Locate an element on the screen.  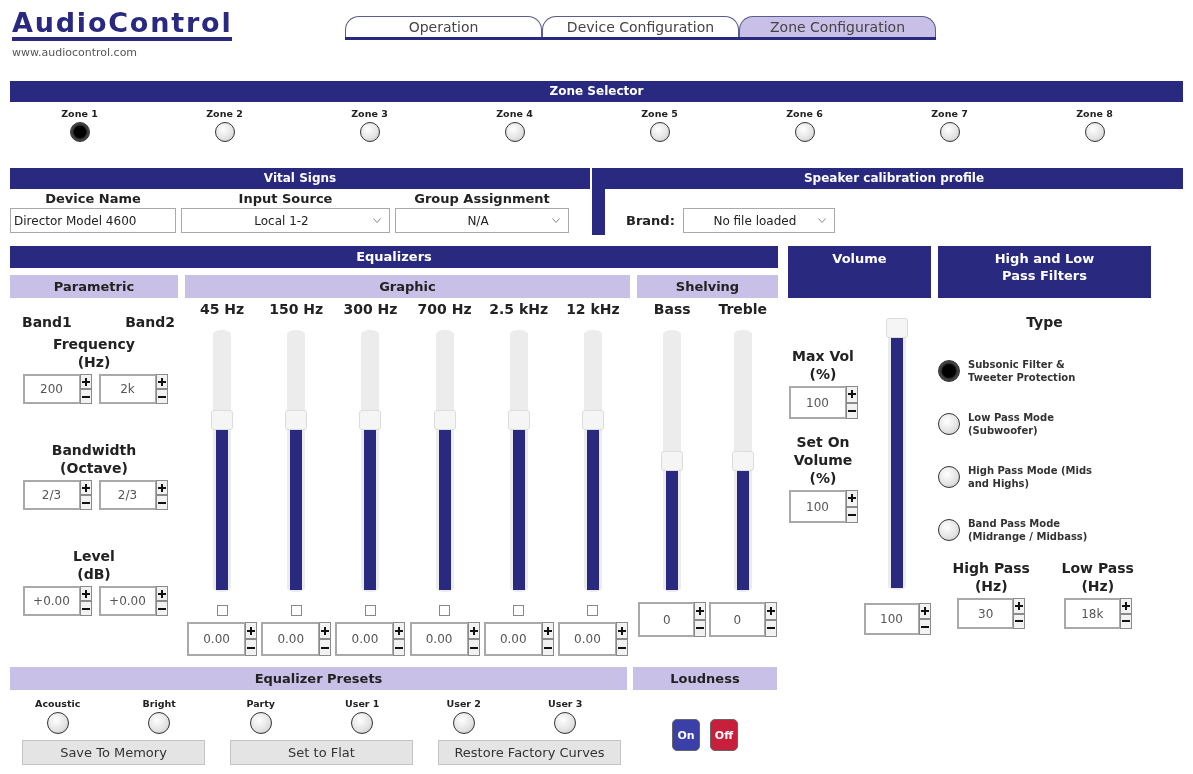
tab: Device Configuration is located at coordinates (640, 26).